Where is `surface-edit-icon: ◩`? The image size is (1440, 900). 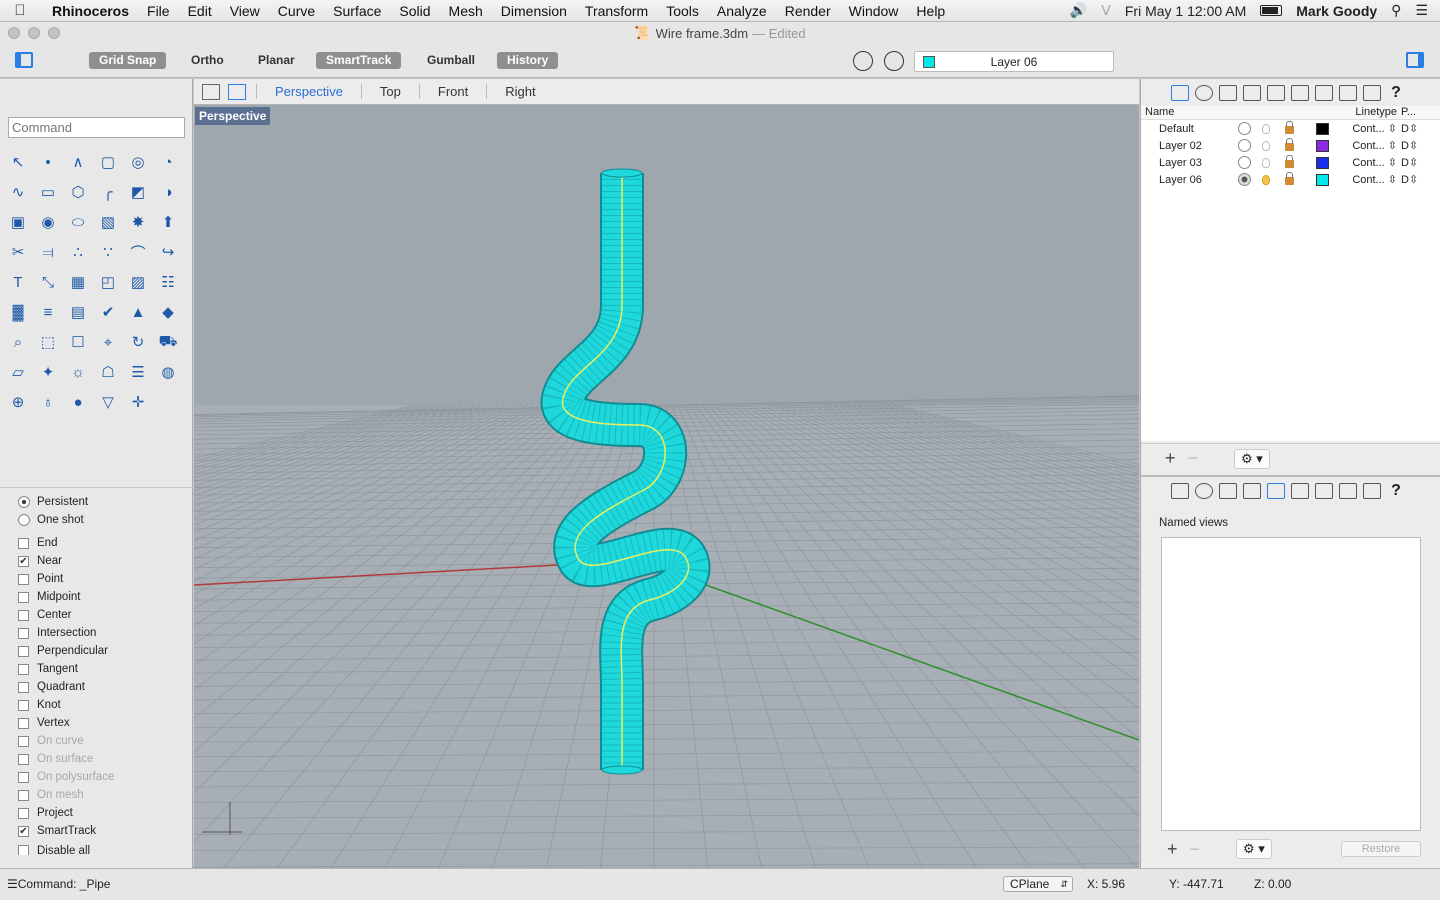
surface-edit-icon: ◩ is located at coordinates (138, 192).